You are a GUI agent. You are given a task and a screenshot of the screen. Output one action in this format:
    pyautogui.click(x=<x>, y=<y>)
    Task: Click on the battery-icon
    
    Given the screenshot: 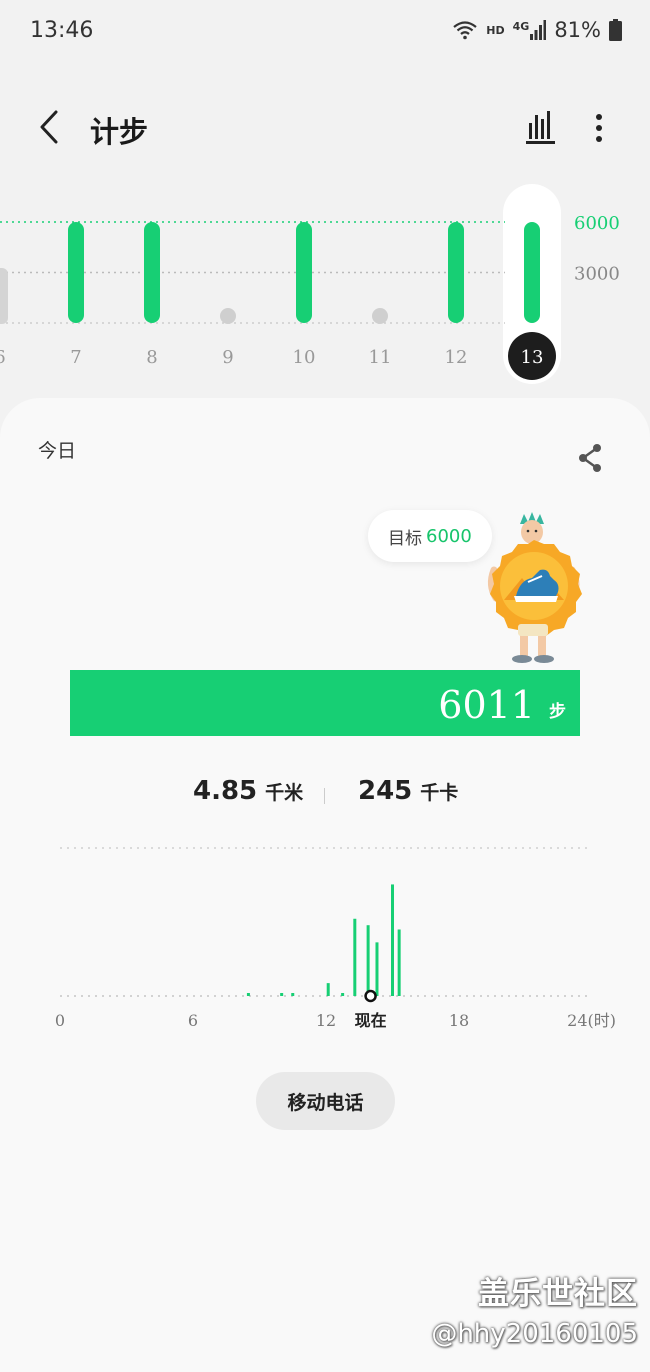 What is the action you would take?
    pyautogui.click(x=615, y=30)
    